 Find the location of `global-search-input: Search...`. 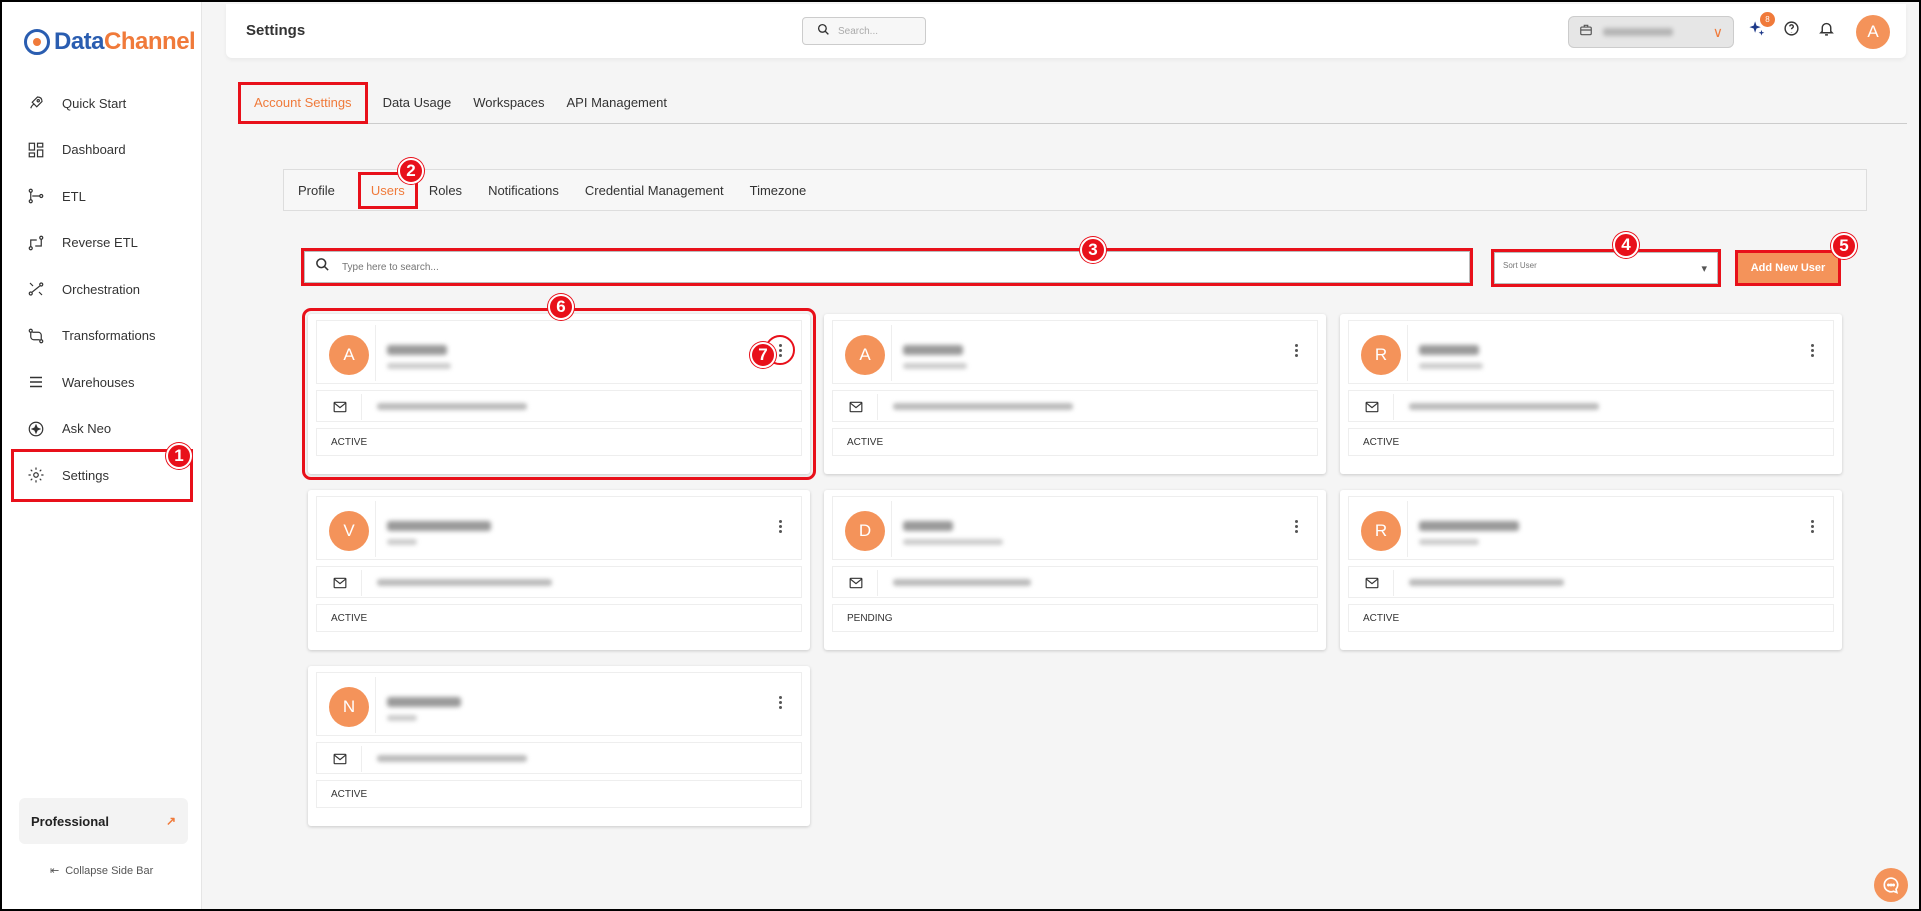

global-search-input: Search... is located at coordinates (864, 31).